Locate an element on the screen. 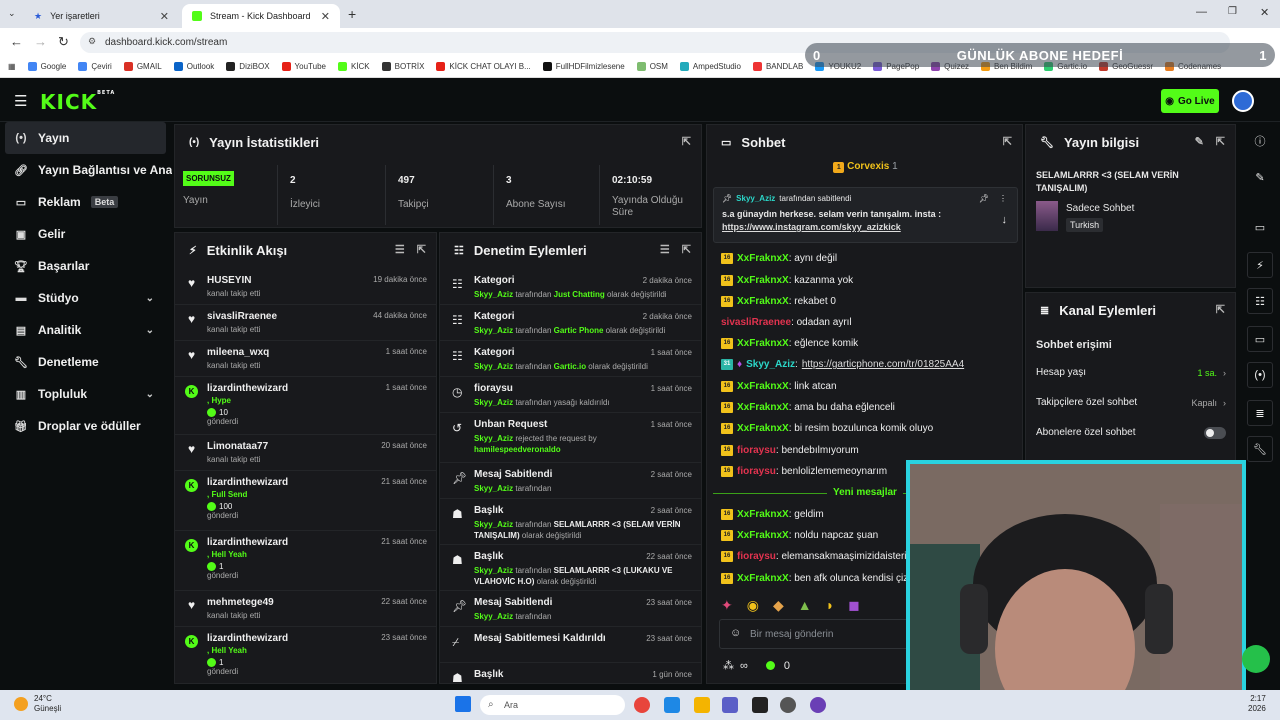  sub-badge: 16 is located at coordinates (727, 471).